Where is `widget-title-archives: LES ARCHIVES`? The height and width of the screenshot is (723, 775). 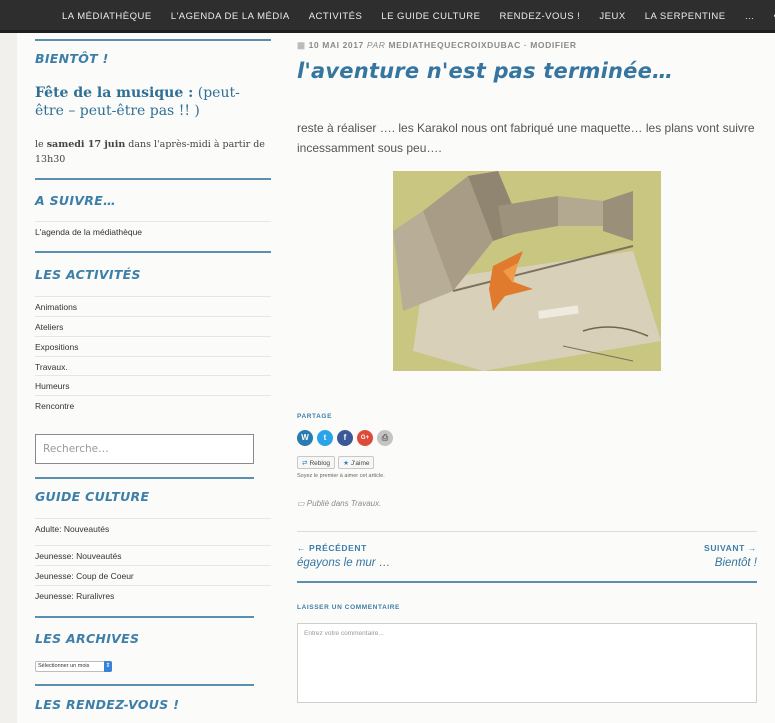
widget-title-archives: LES ARCHIVES is located at coordinates (87, 638).